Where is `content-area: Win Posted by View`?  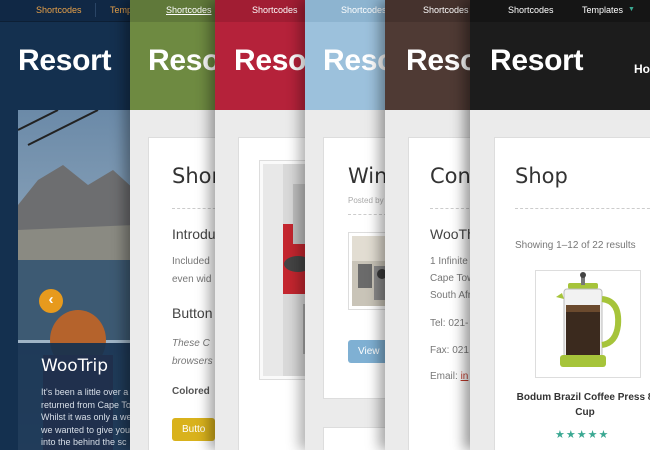 content-area: Win Posted by View is located at coordinates (347, 280).